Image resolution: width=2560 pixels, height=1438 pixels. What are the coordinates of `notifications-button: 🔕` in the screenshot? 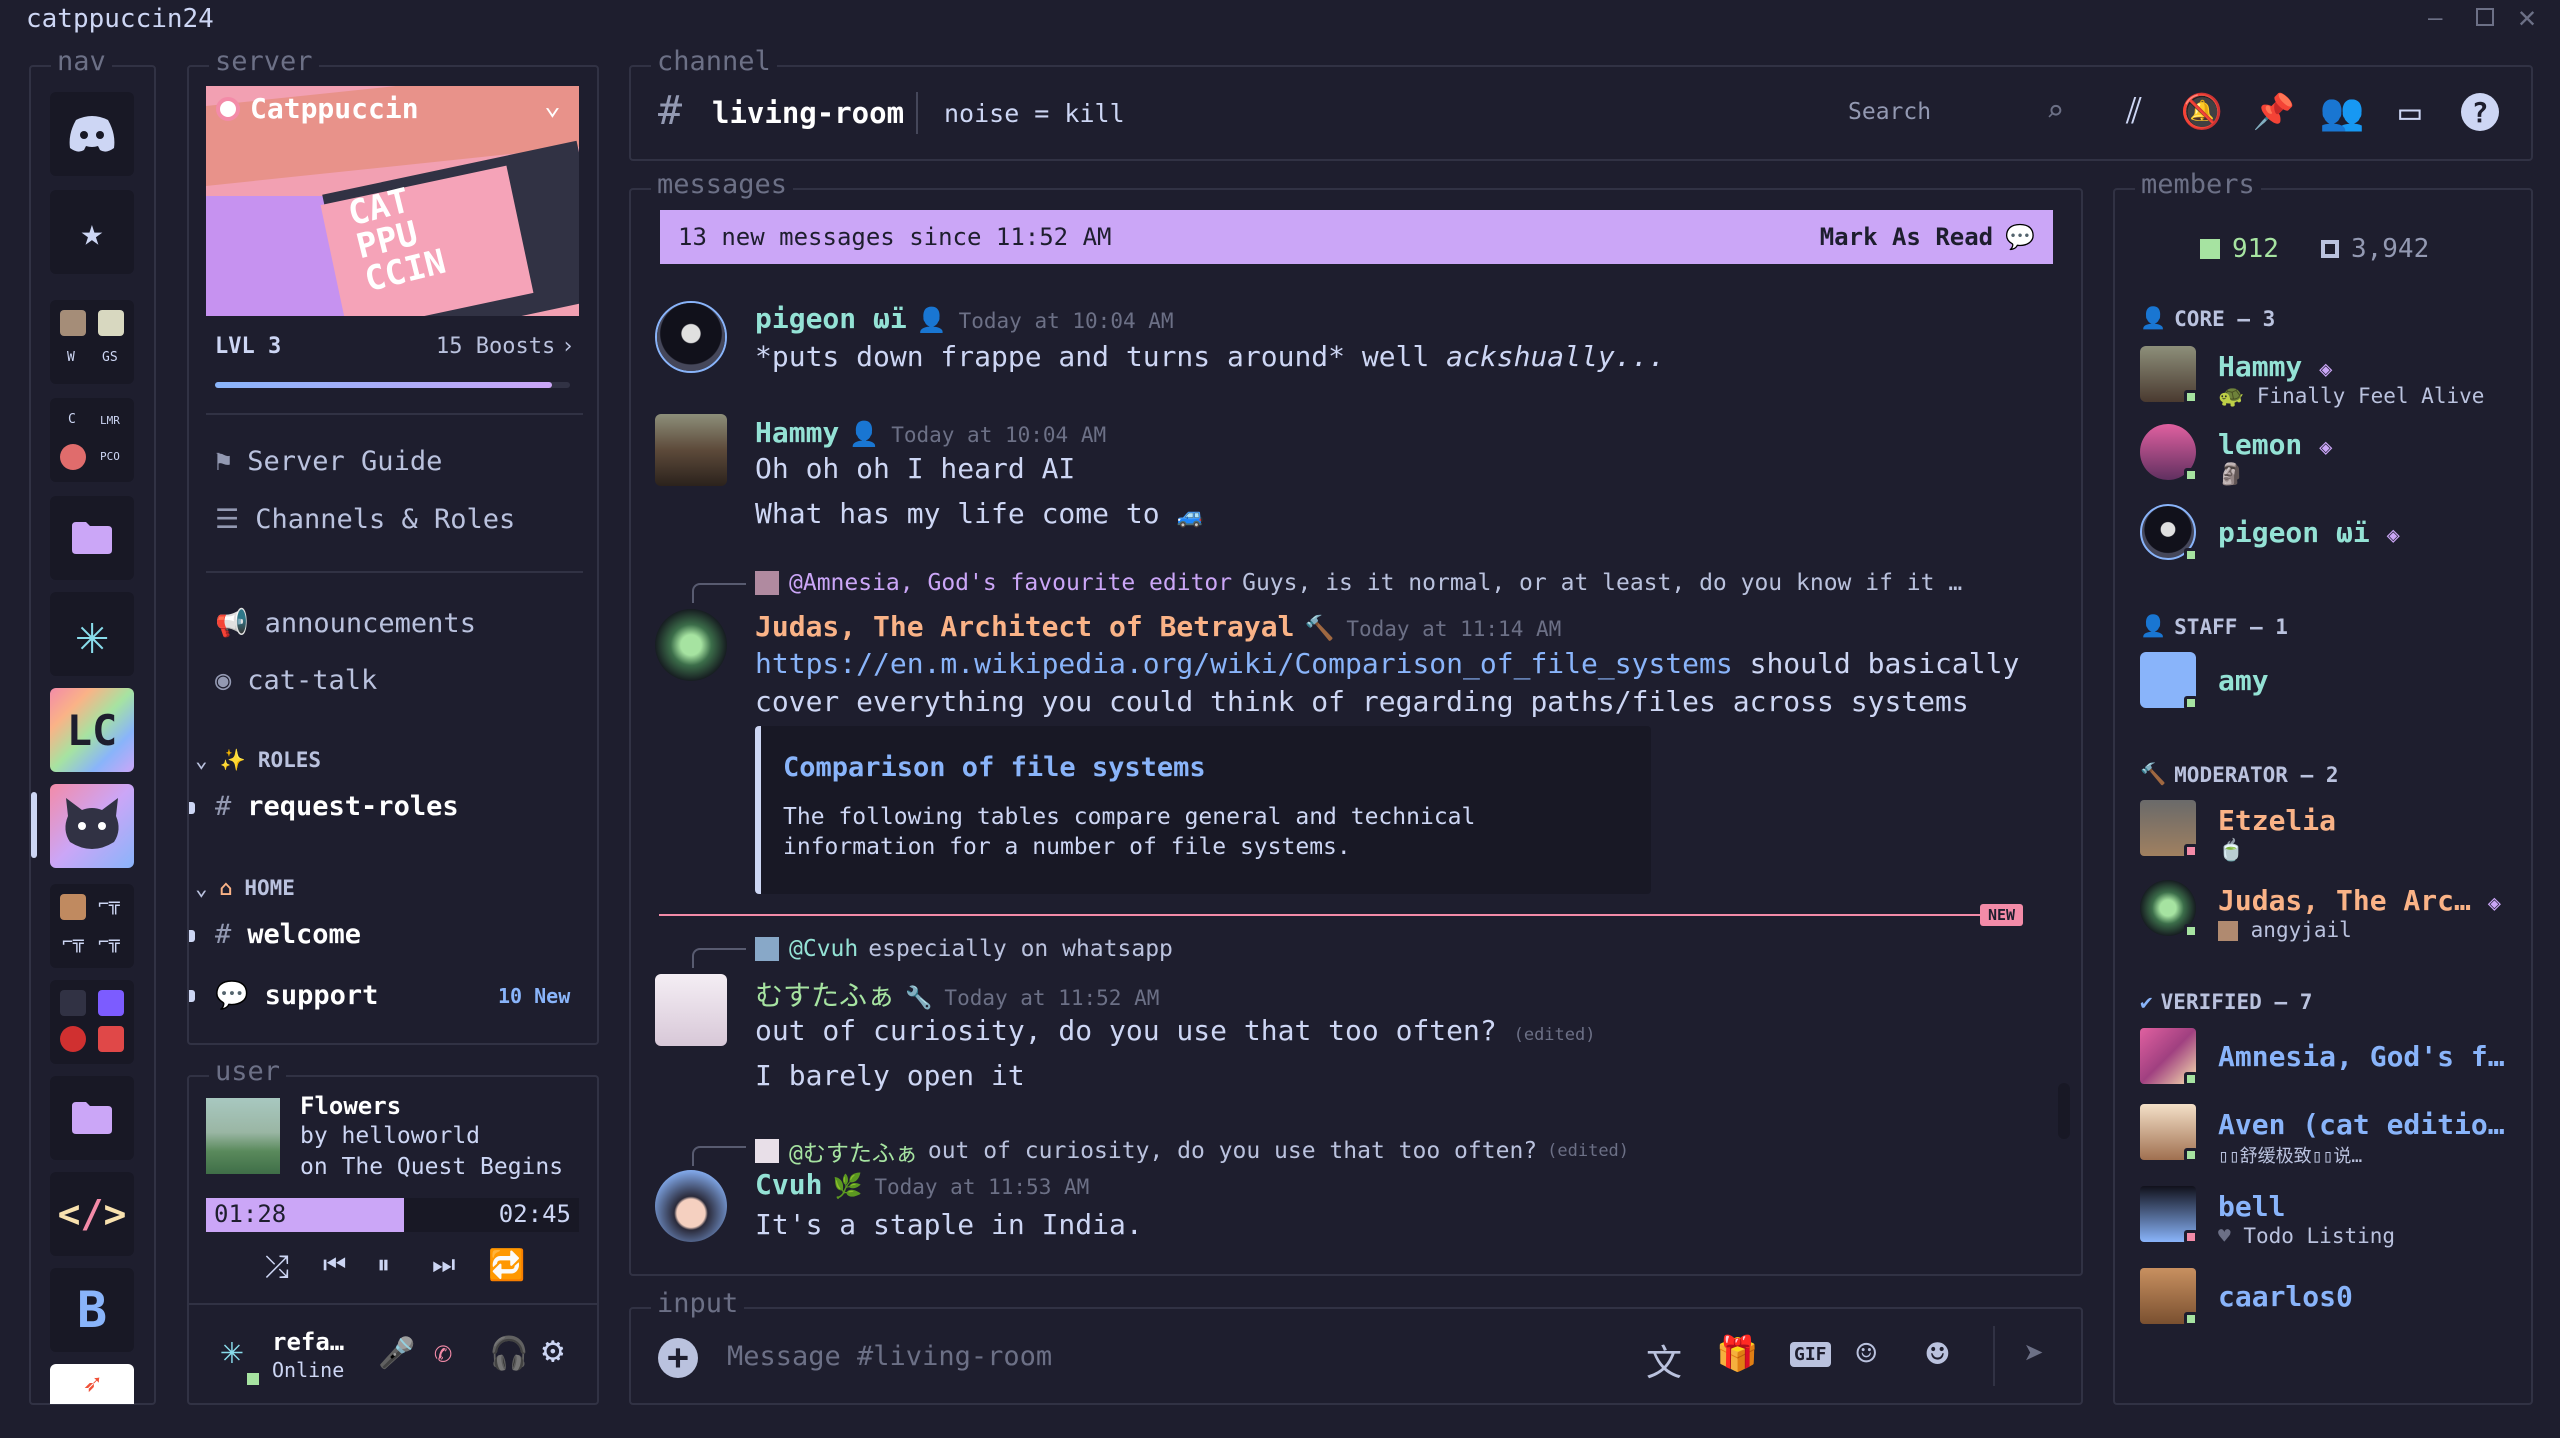 It's located at (2202, 112).